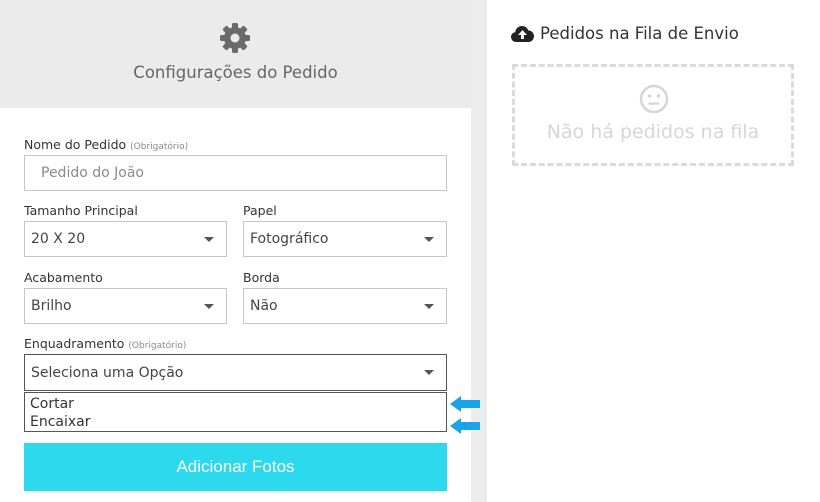  I want to click on order-name-input: Pedido do João, so click(235, 173).